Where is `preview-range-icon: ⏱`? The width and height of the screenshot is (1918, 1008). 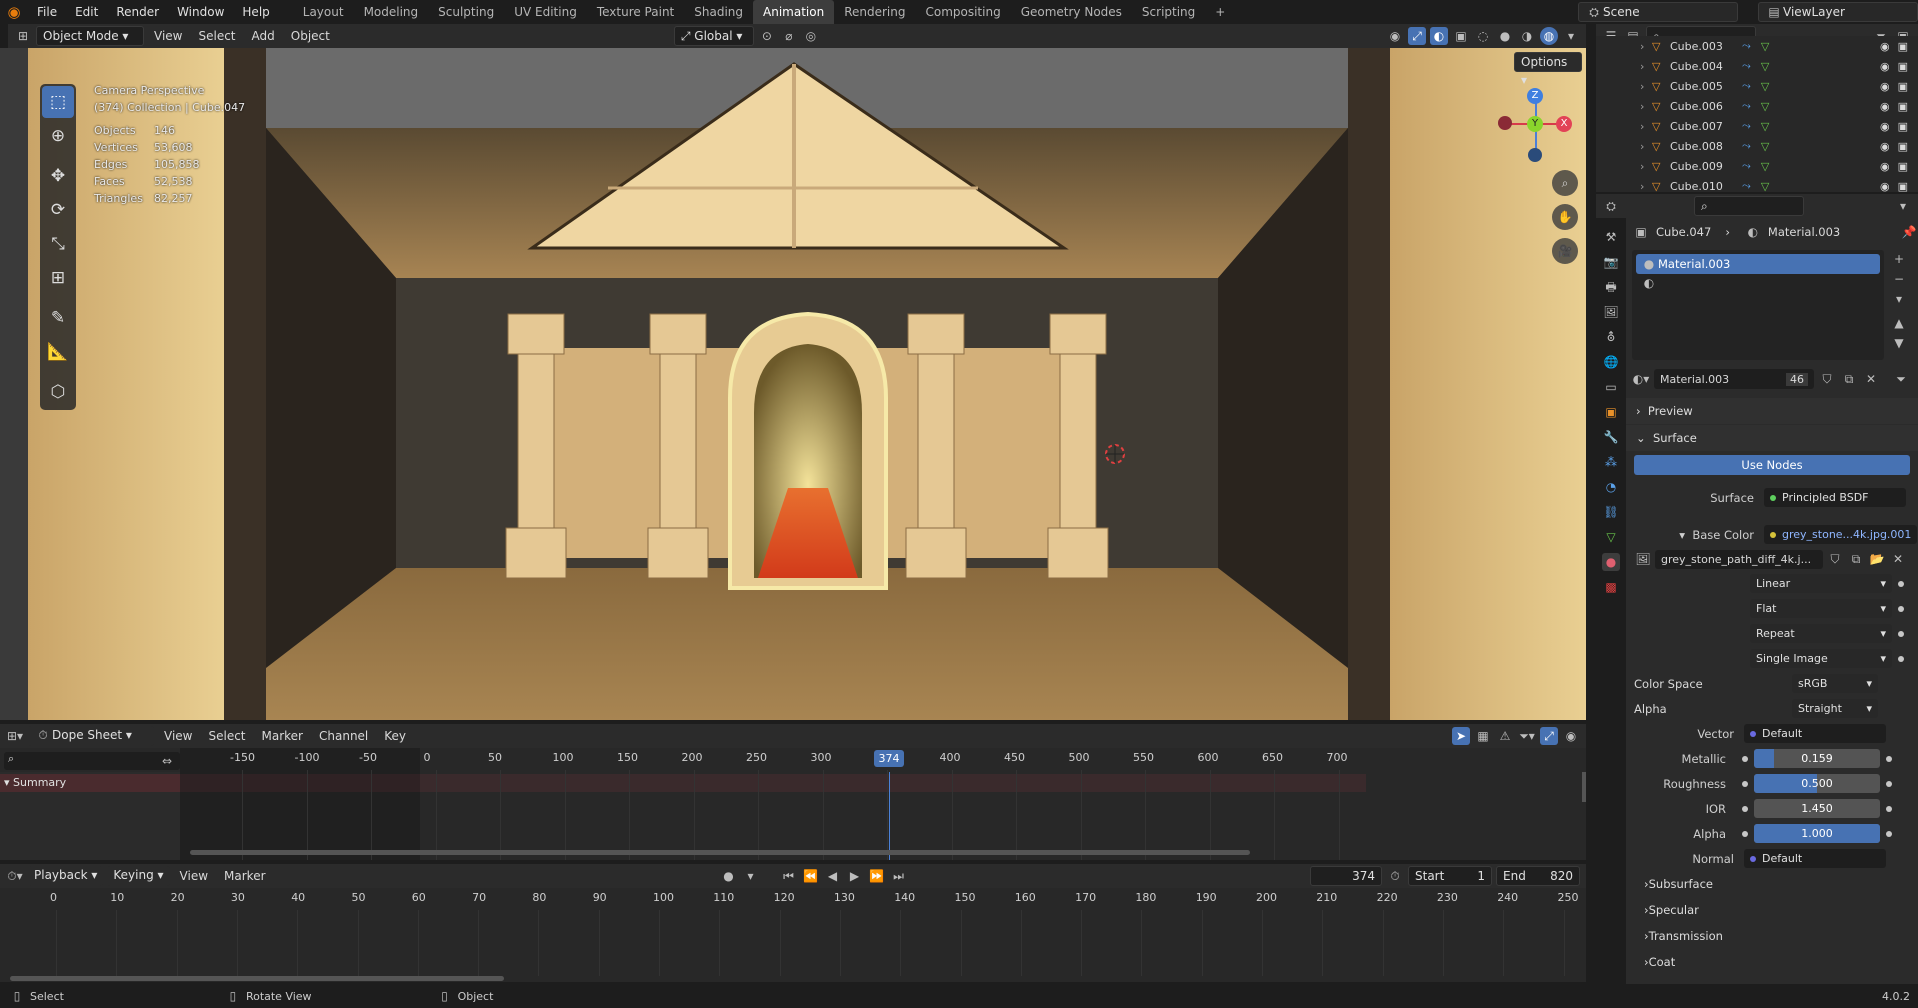
preview-range-icon: ⏱ is located at coordinates (1395, 876).